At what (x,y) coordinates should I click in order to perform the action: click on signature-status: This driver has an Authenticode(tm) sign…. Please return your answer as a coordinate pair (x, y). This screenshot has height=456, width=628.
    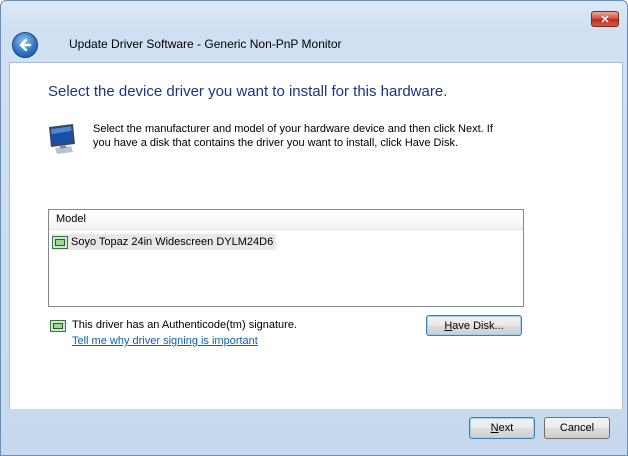
    Looking at the image, I should click on (185, 325).